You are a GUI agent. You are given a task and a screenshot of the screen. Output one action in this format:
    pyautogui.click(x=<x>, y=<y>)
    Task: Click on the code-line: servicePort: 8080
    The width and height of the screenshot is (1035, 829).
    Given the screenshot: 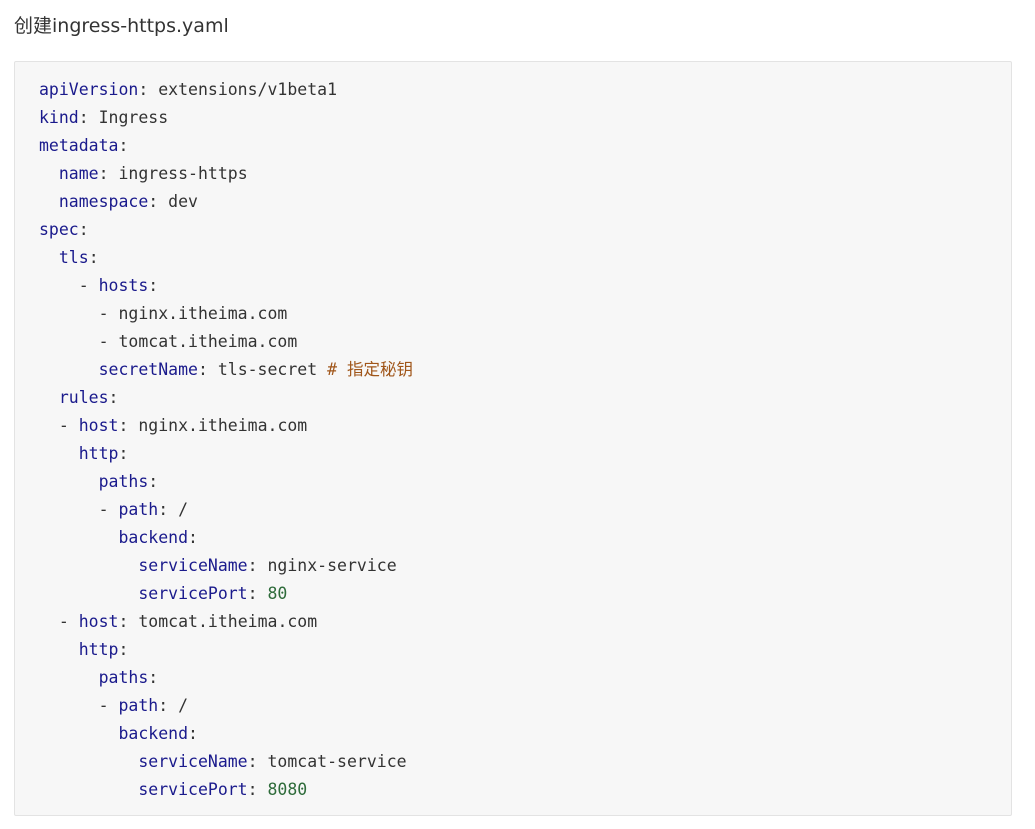 What is the action you would take?
    pyautogui.click(x=525, y=790)
    